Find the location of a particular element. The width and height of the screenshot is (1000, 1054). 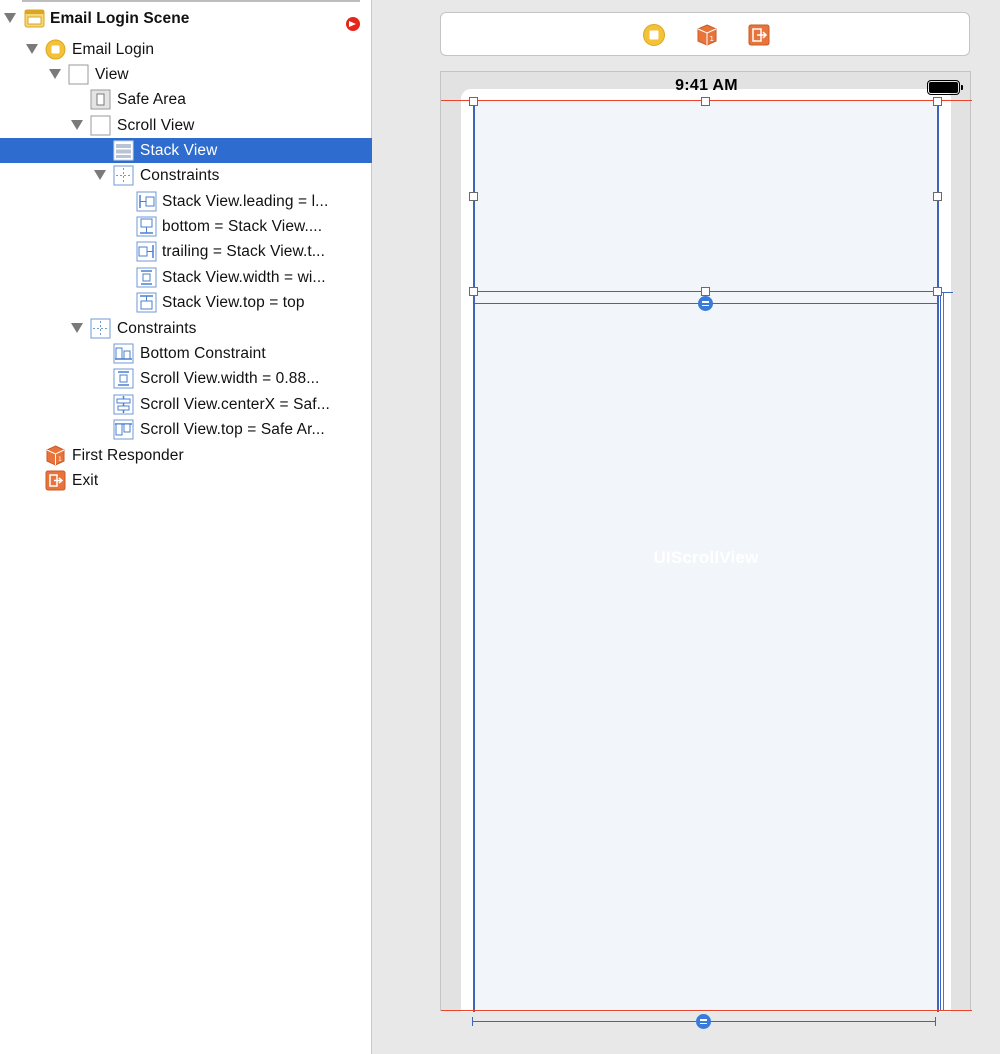

status-bar-time: 9:41 AM is located at coordinates (706, 85).